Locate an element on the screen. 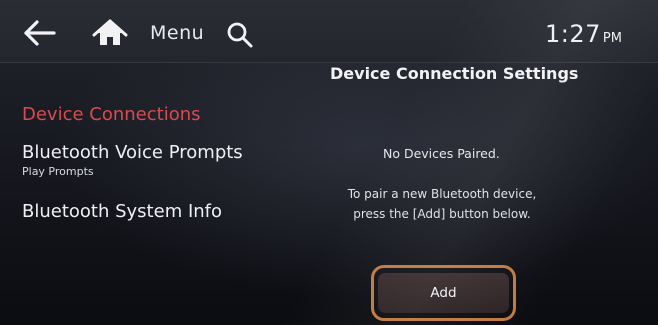 Image resolution: width=658 pixels, height=325 pixels. search-icon is located at coordinates (240, 35).